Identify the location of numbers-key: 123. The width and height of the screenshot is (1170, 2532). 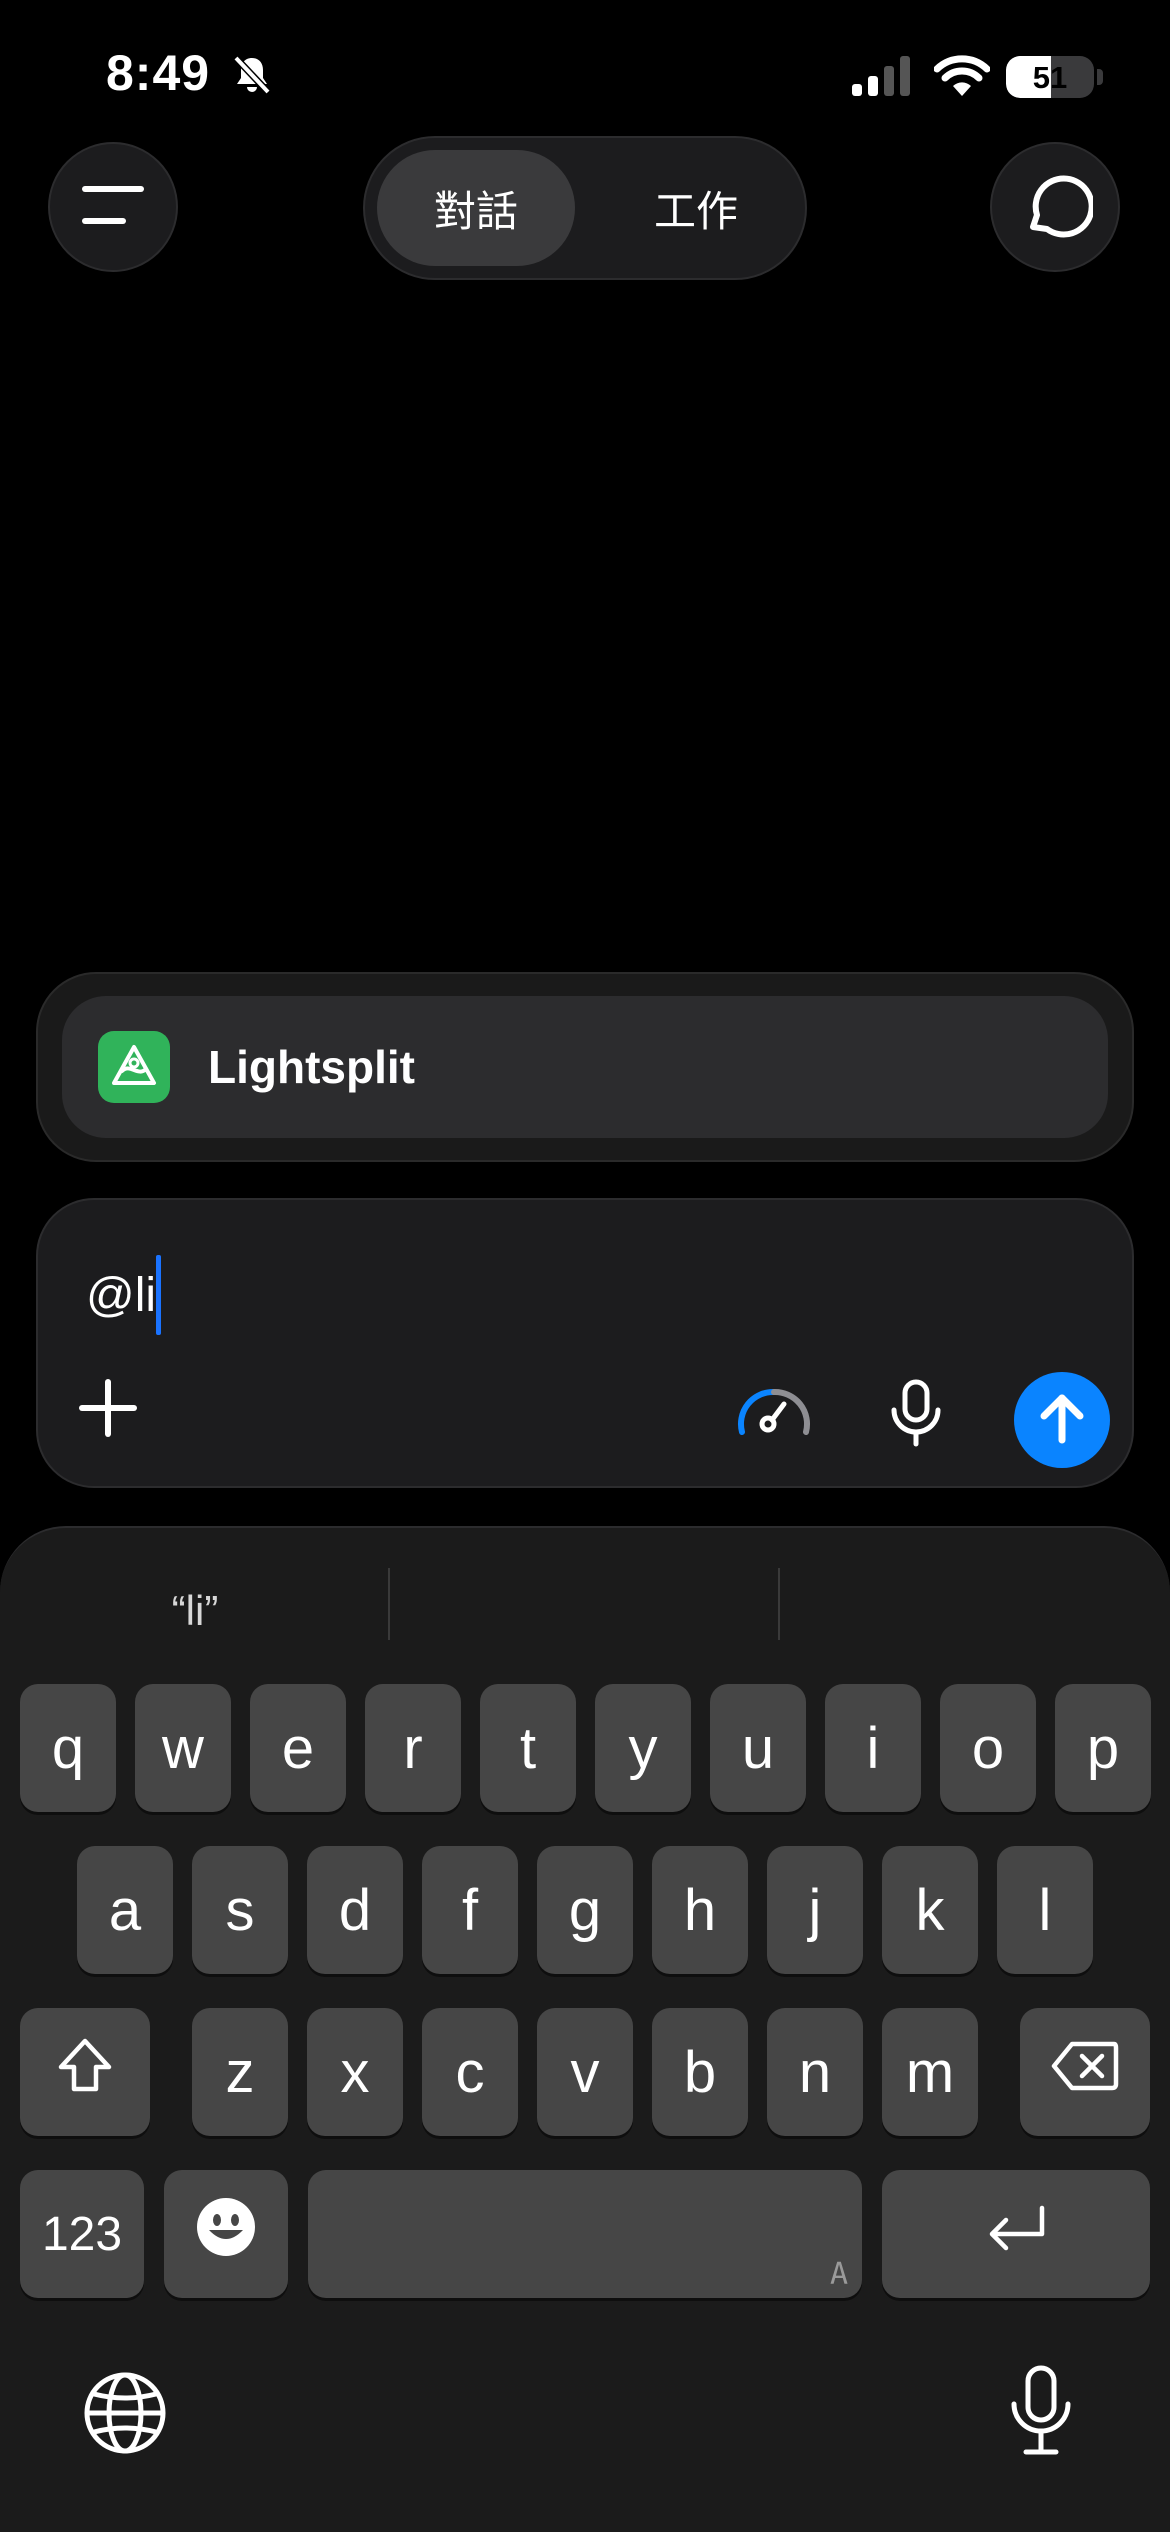
(82, 2234).